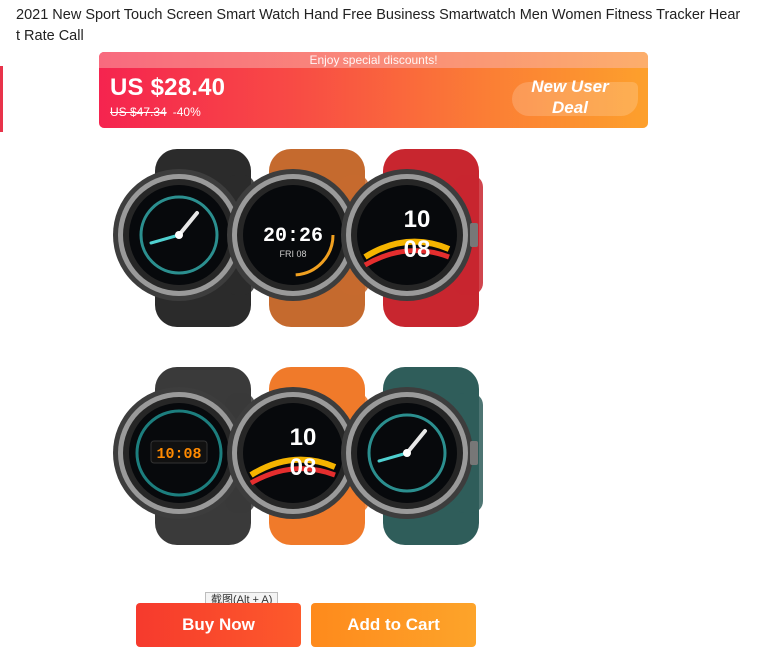 The image size is (776, 662). Describe the element at coordinates (570, 107) in the screenshot. I see `badge-line-2: Deal` at that location.